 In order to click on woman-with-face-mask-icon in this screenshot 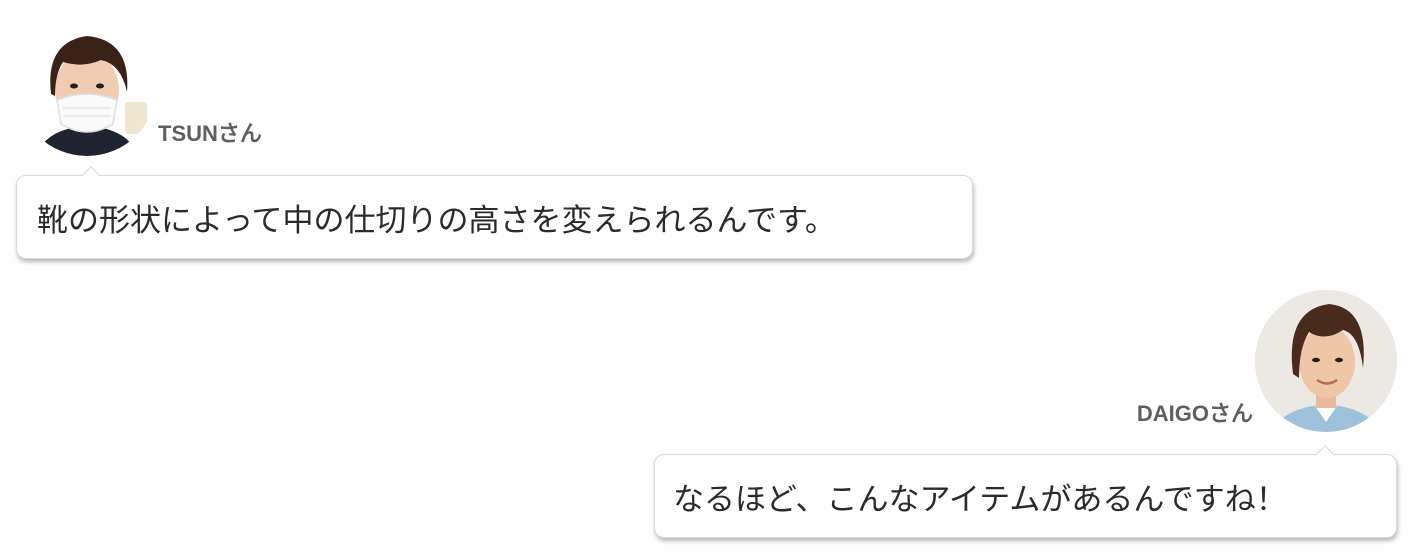, I will do `click(87, 86)`.